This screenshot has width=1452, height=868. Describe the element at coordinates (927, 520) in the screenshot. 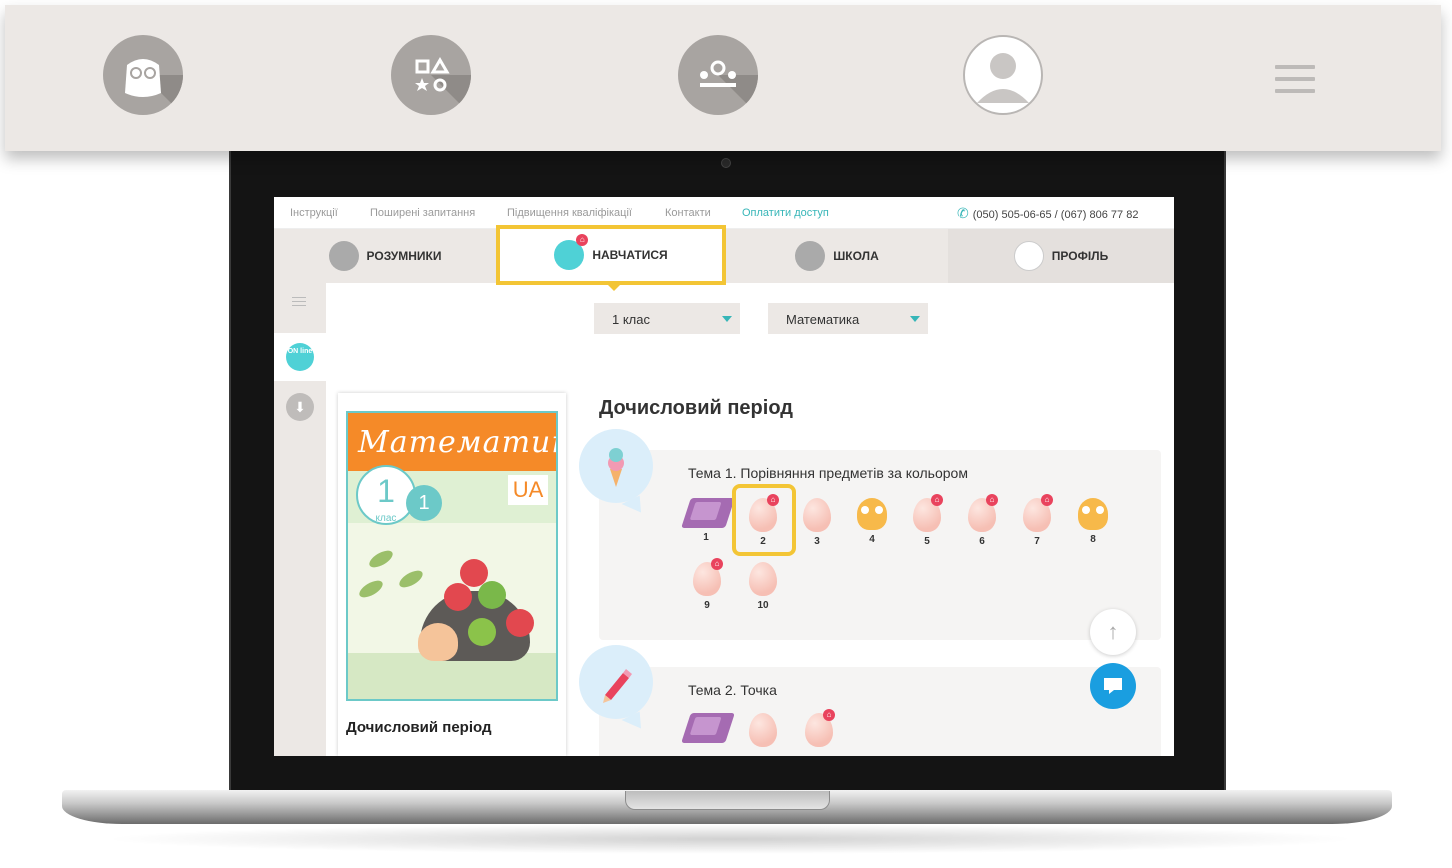

I see `lesson-5: ⌂ 5` at that location.